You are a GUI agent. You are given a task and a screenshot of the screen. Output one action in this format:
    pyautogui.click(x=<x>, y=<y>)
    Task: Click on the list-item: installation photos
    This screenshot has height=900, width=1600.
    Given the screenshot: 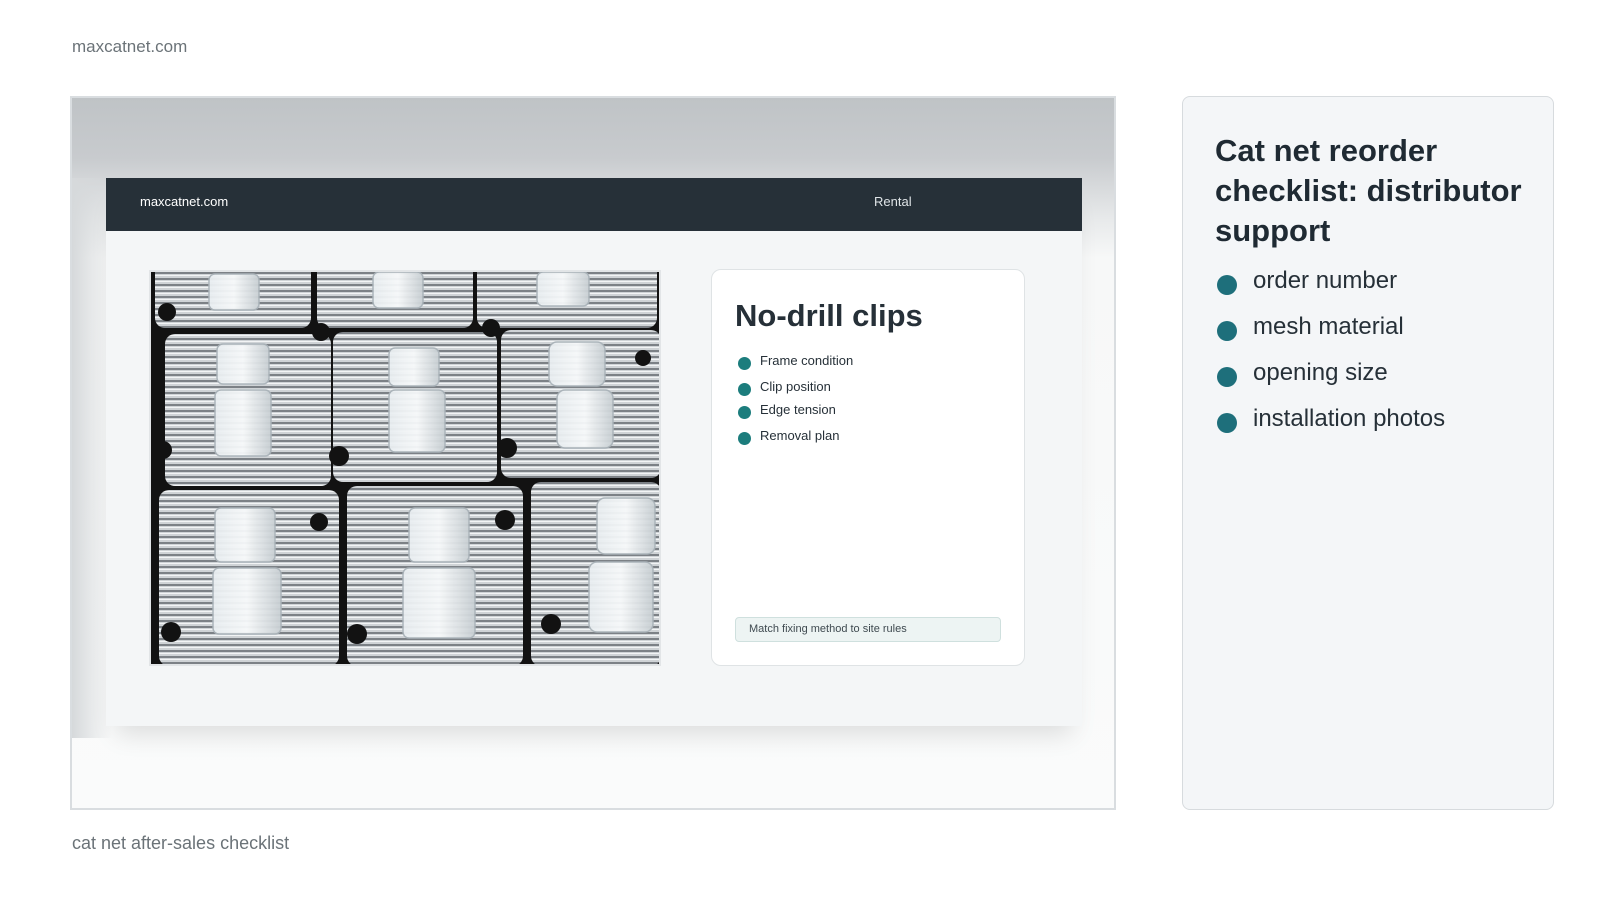 What is the action you would take?
    pyautogui.click(x=1331, y=428)
    